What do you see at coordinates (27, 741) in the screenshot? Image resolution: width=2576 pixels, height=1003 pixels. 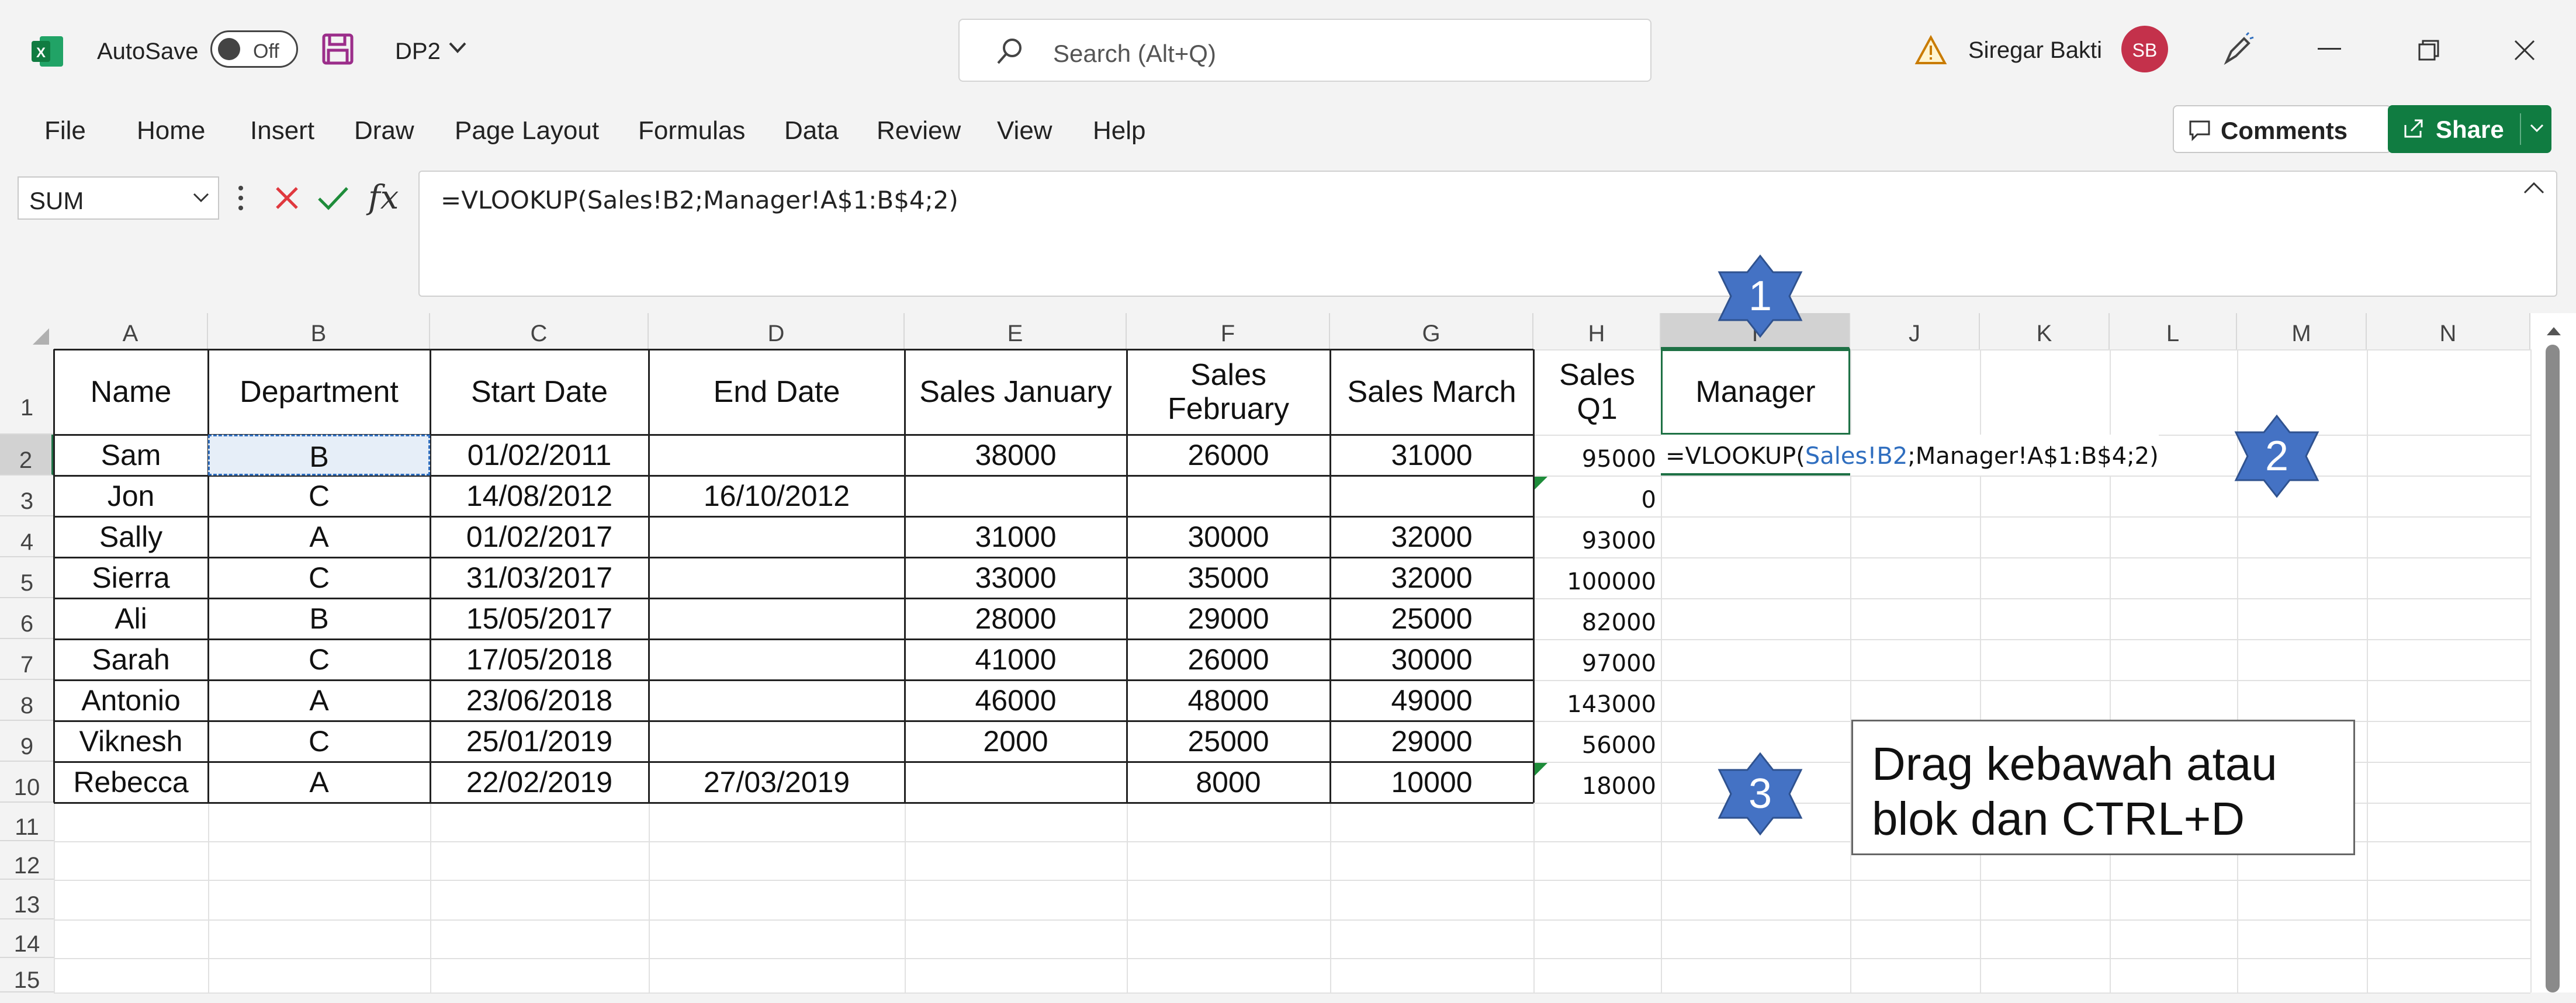 I see `row-header-9: 9` at bounding box center [27, 741].